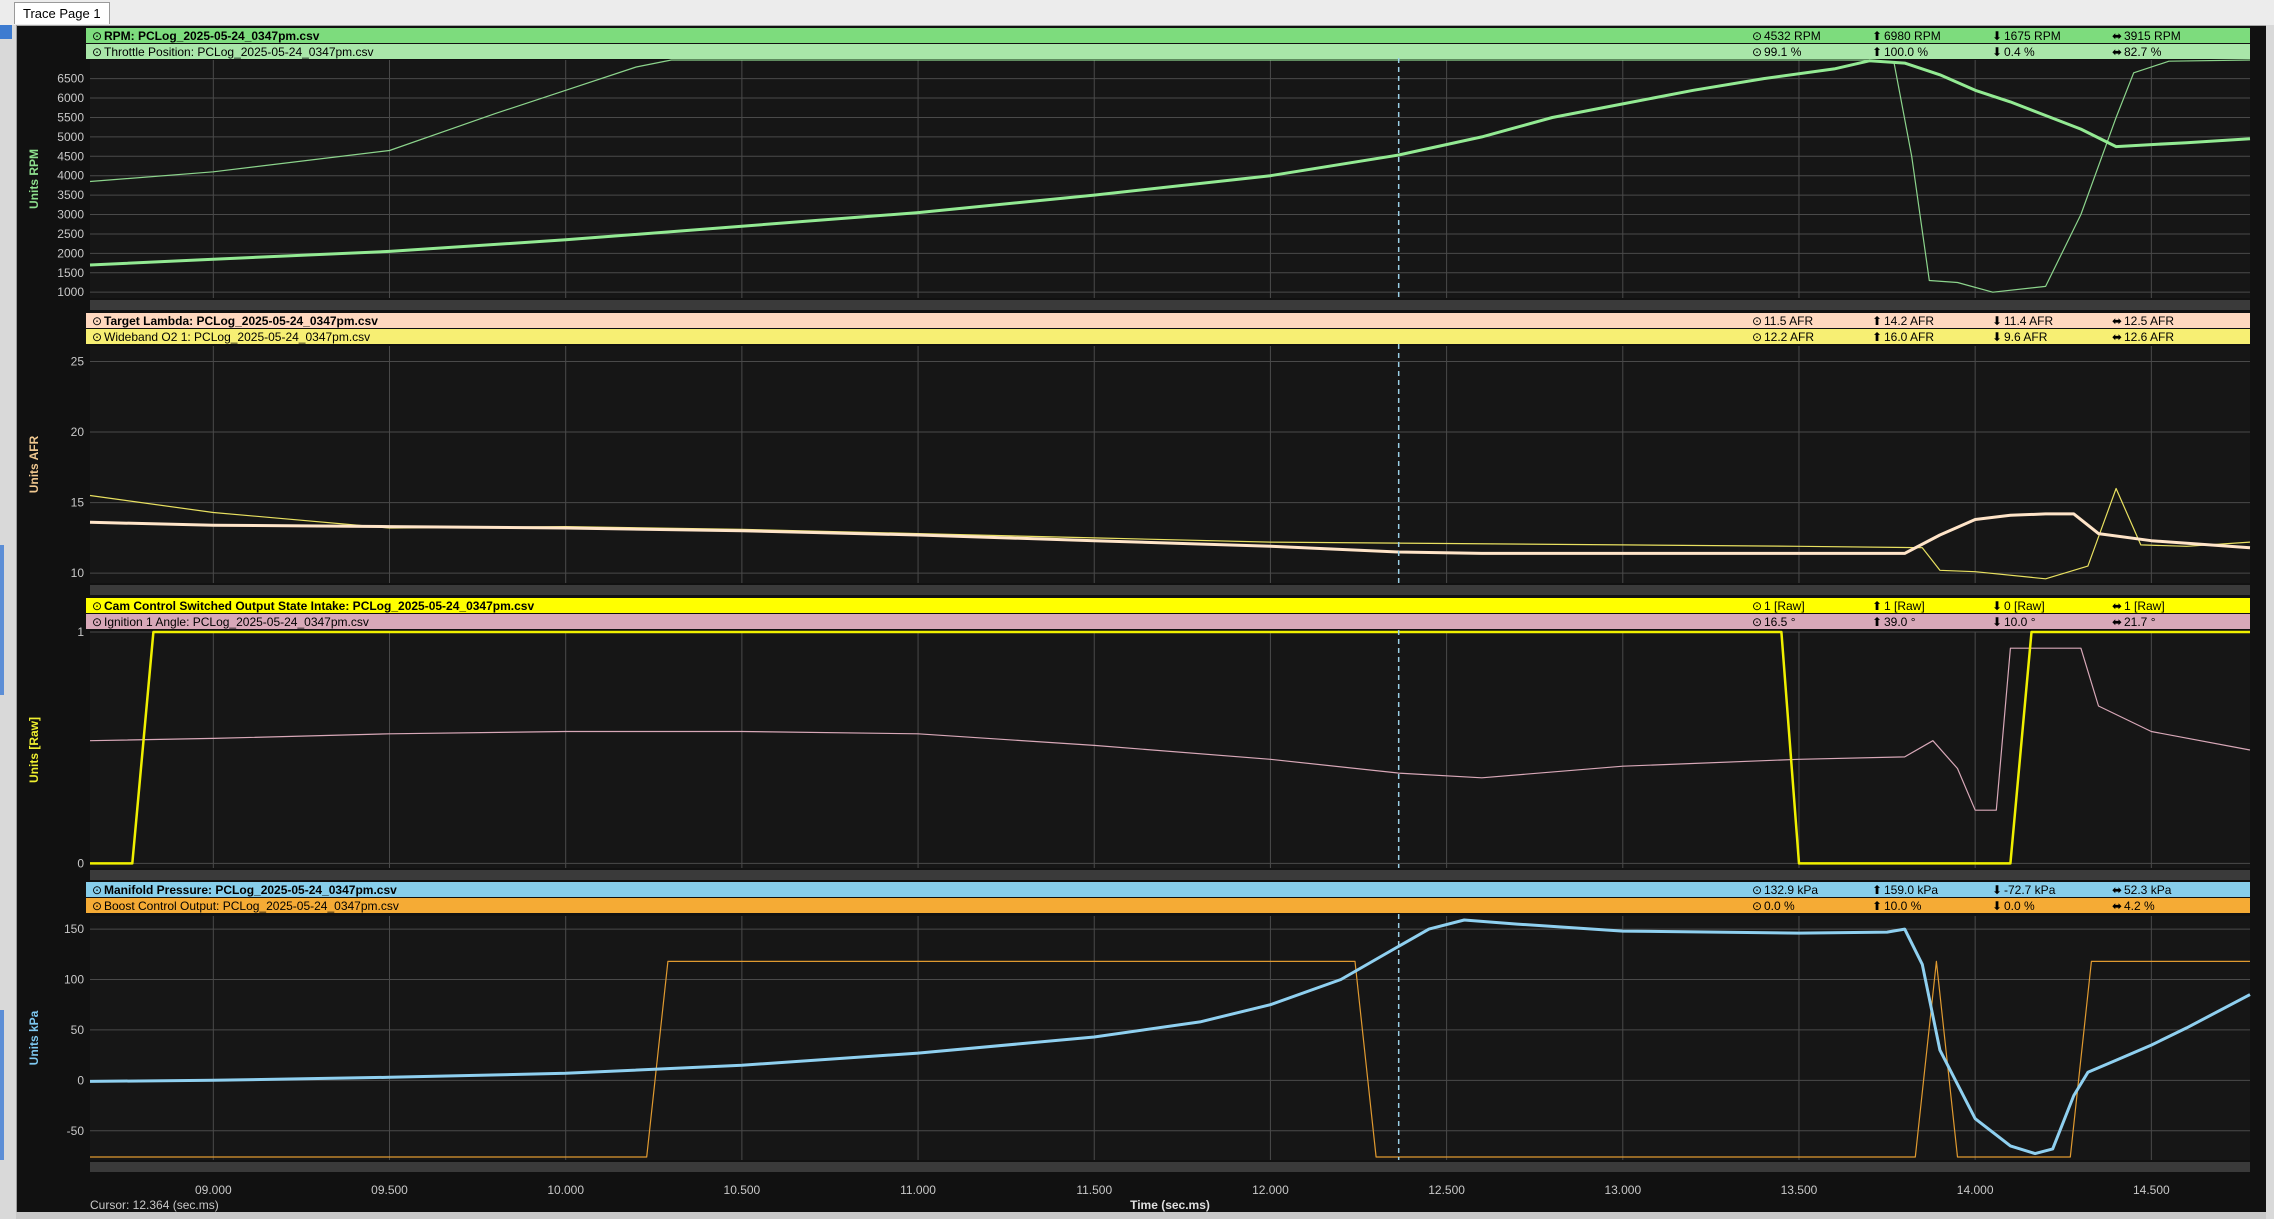  I want to click on x-tick-label: 14.000, so click(1975, 1190).